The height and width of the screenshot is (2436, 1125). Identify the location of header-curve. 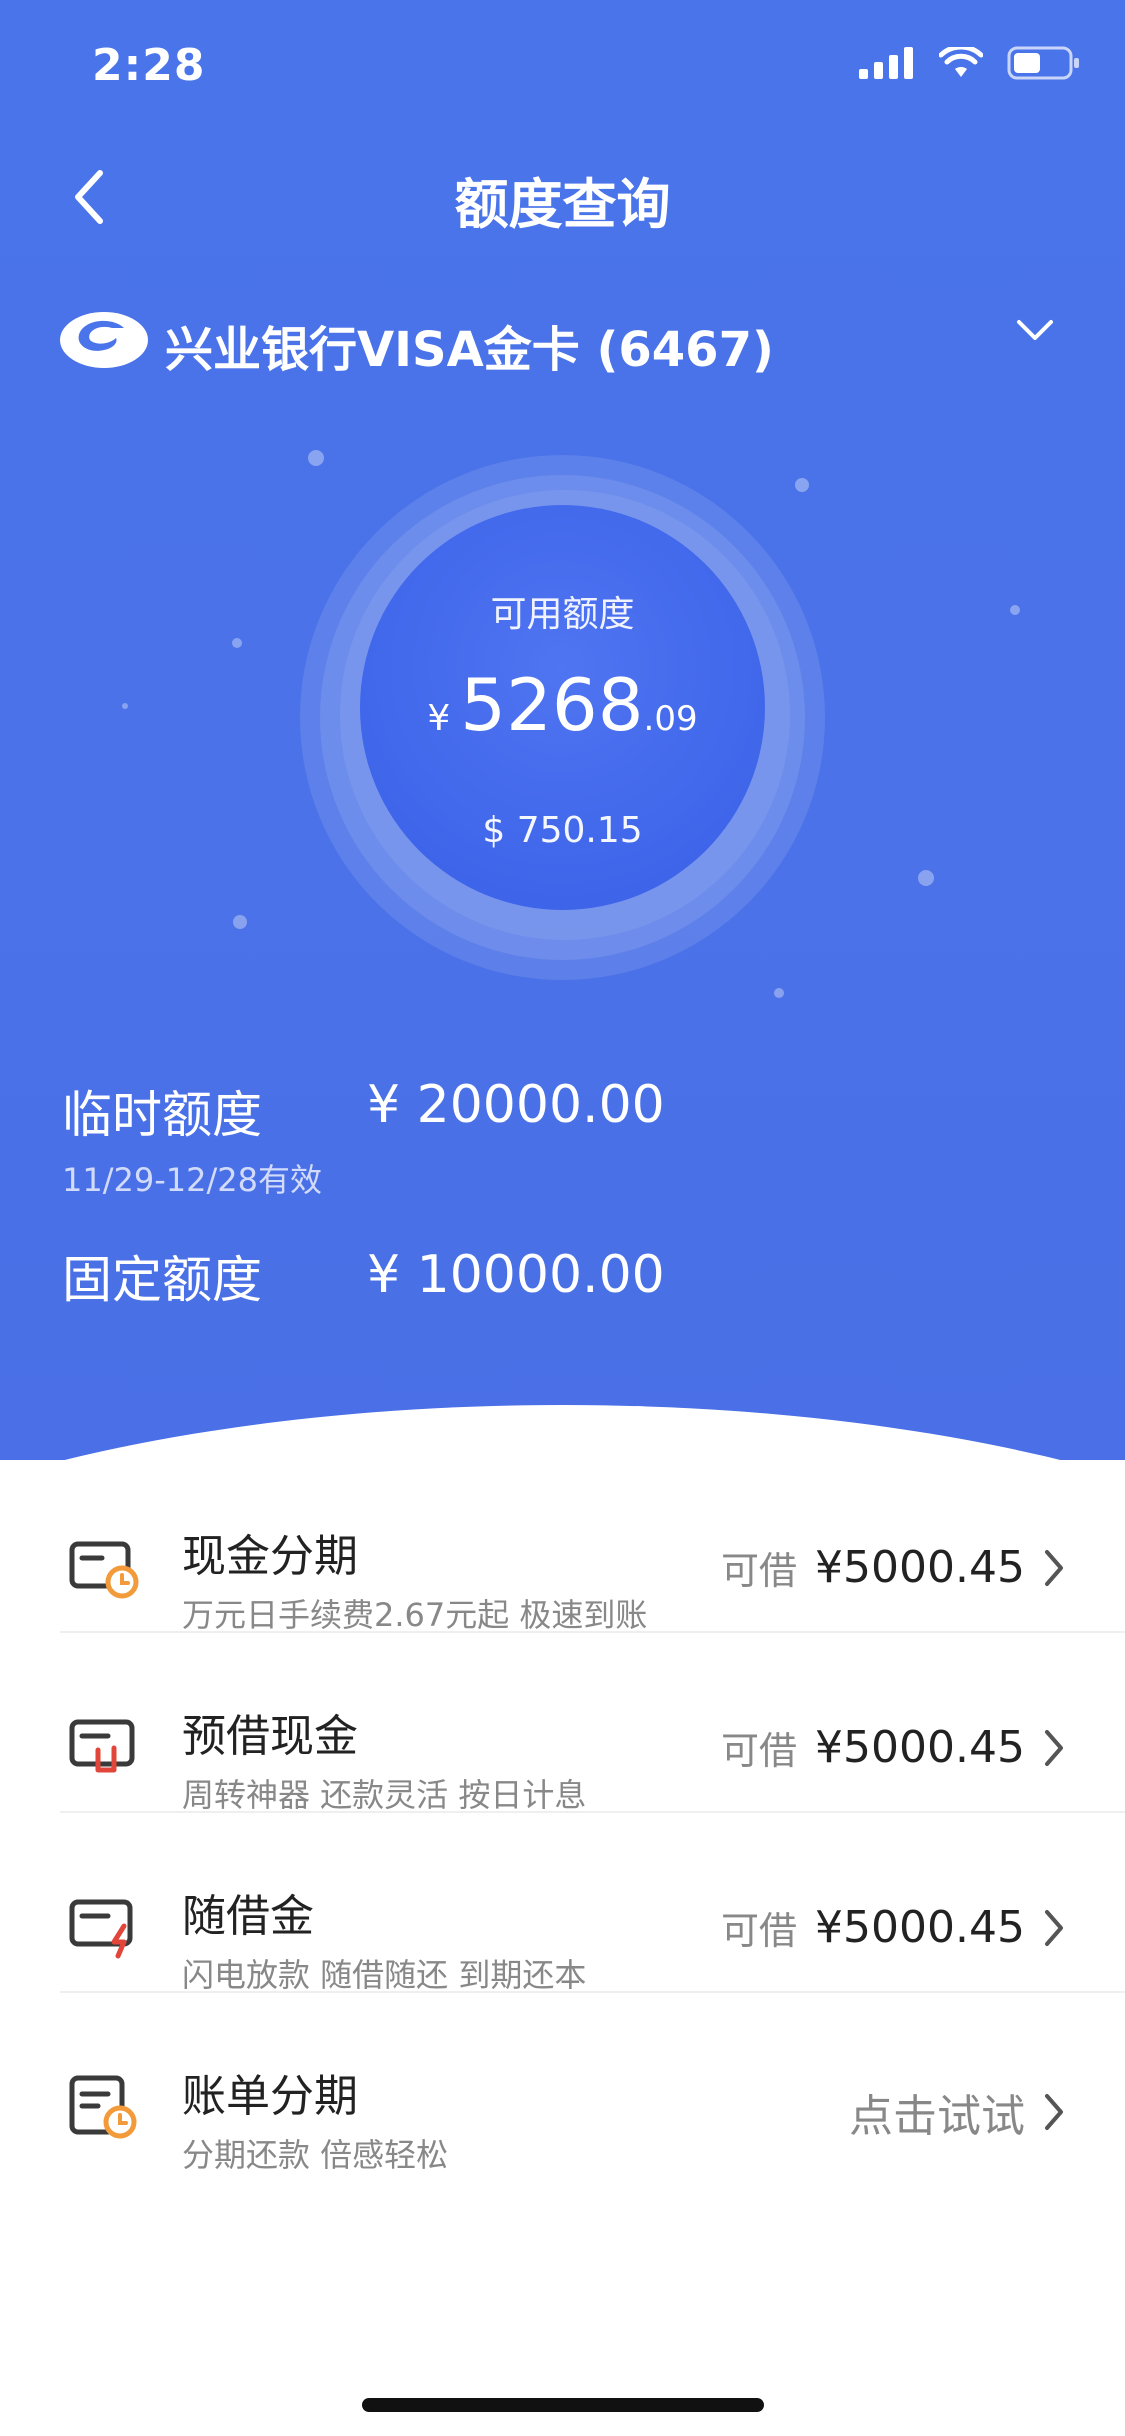
(562, 1432).